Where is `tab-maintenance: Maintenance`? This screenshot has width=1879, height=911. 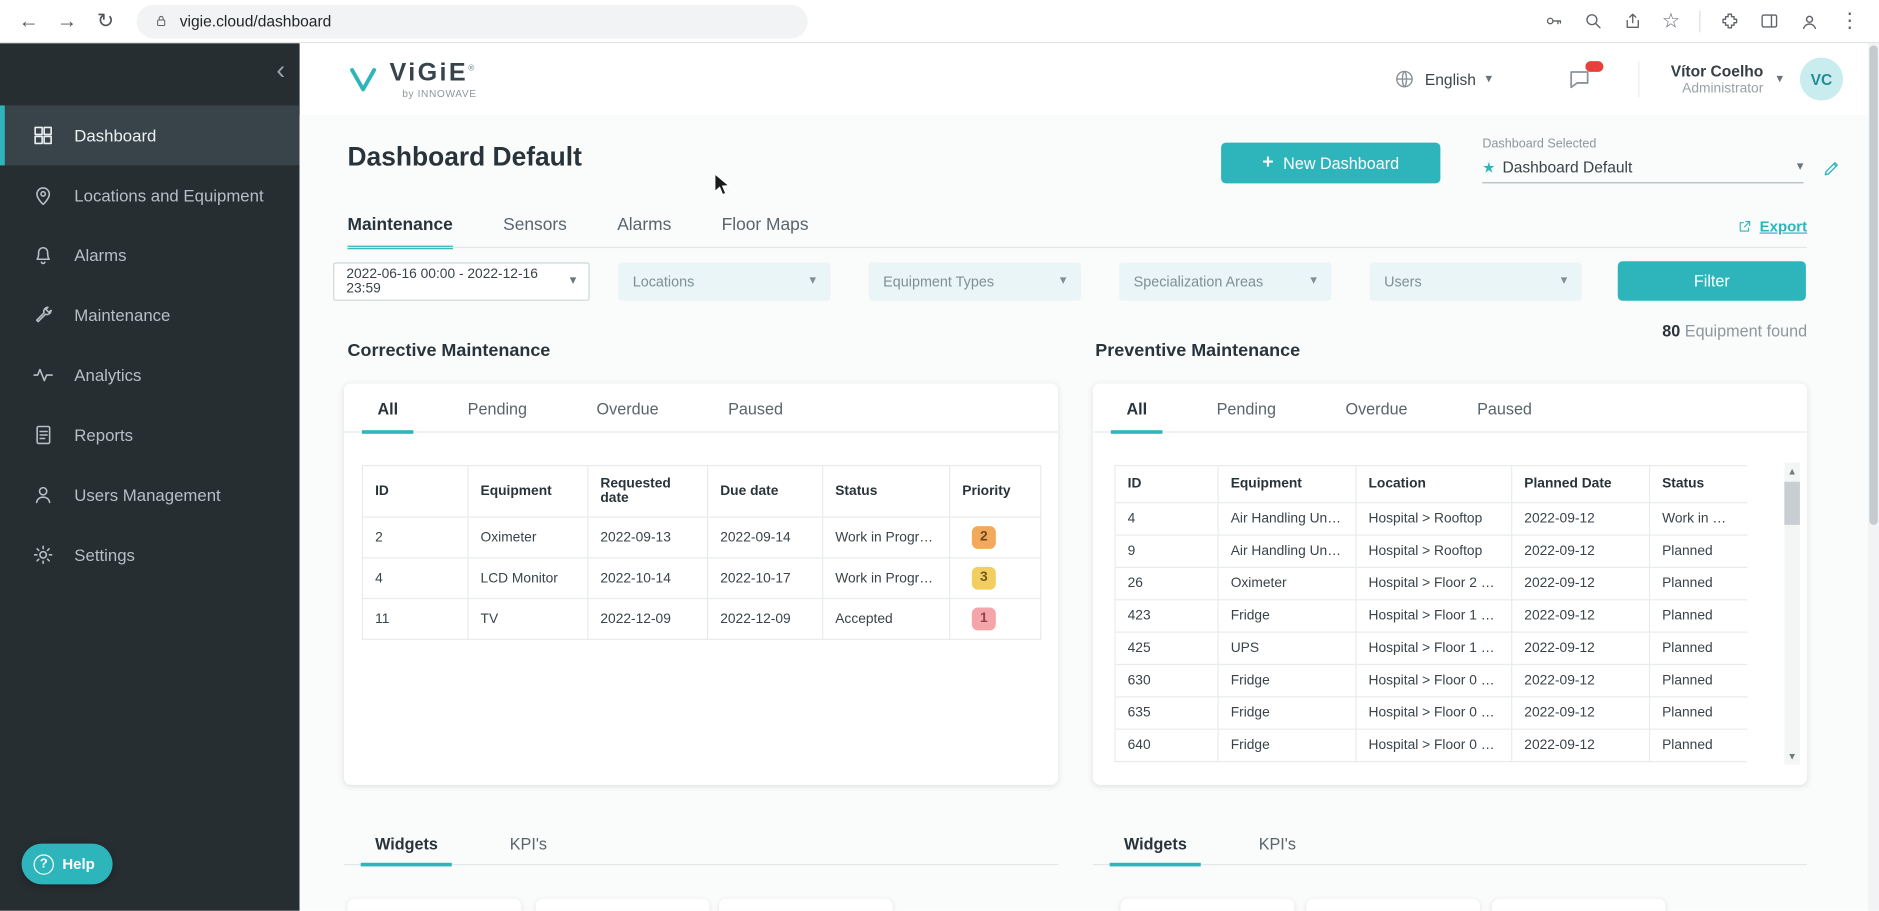
tab-maintenance: Maintenance is located at coordinates (400, 233).